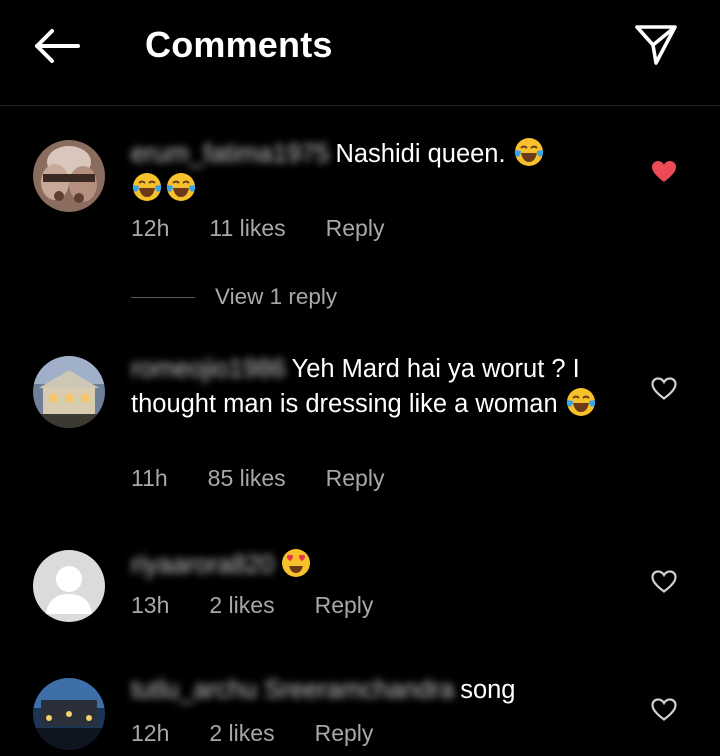 The height and width of the screenshot is (756, 720). Describe the element at coordinates (247, 478) in the screenshot. I see `comment-likes: 85 likes` at that location.